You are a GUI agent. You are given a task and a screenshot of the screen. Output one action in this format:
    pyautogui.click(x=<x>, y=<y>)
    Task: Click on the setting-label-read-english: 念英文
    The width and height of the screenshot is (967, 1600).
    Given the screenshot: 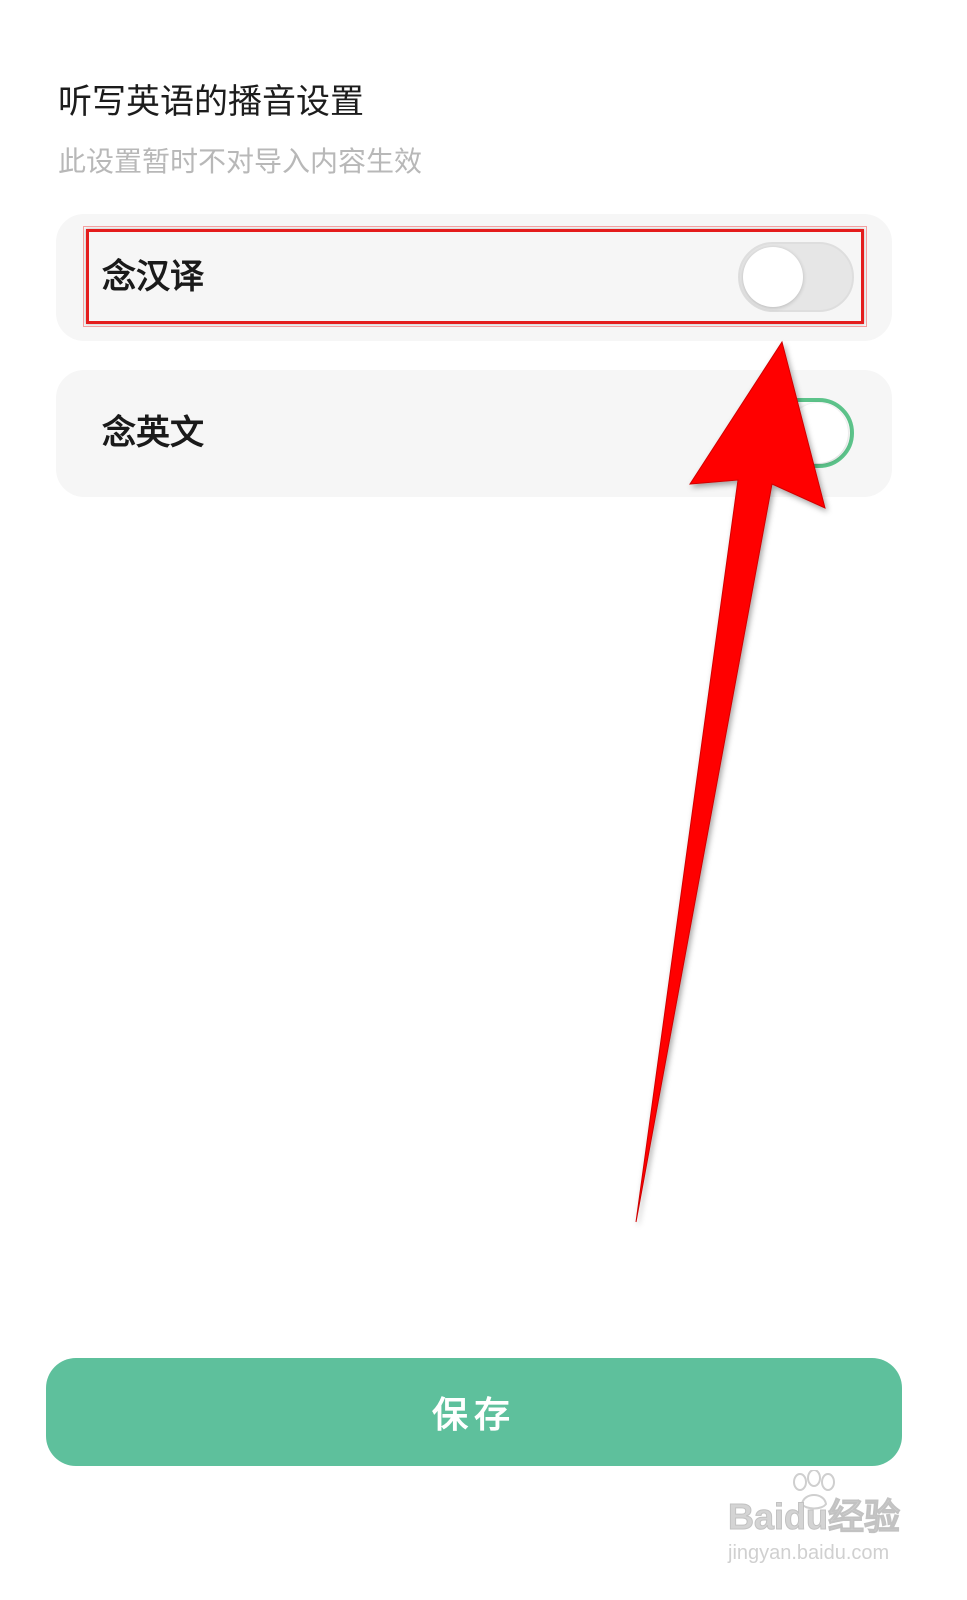 What is the action you would take?
    pyautogui.click(x=153, y=433)
    